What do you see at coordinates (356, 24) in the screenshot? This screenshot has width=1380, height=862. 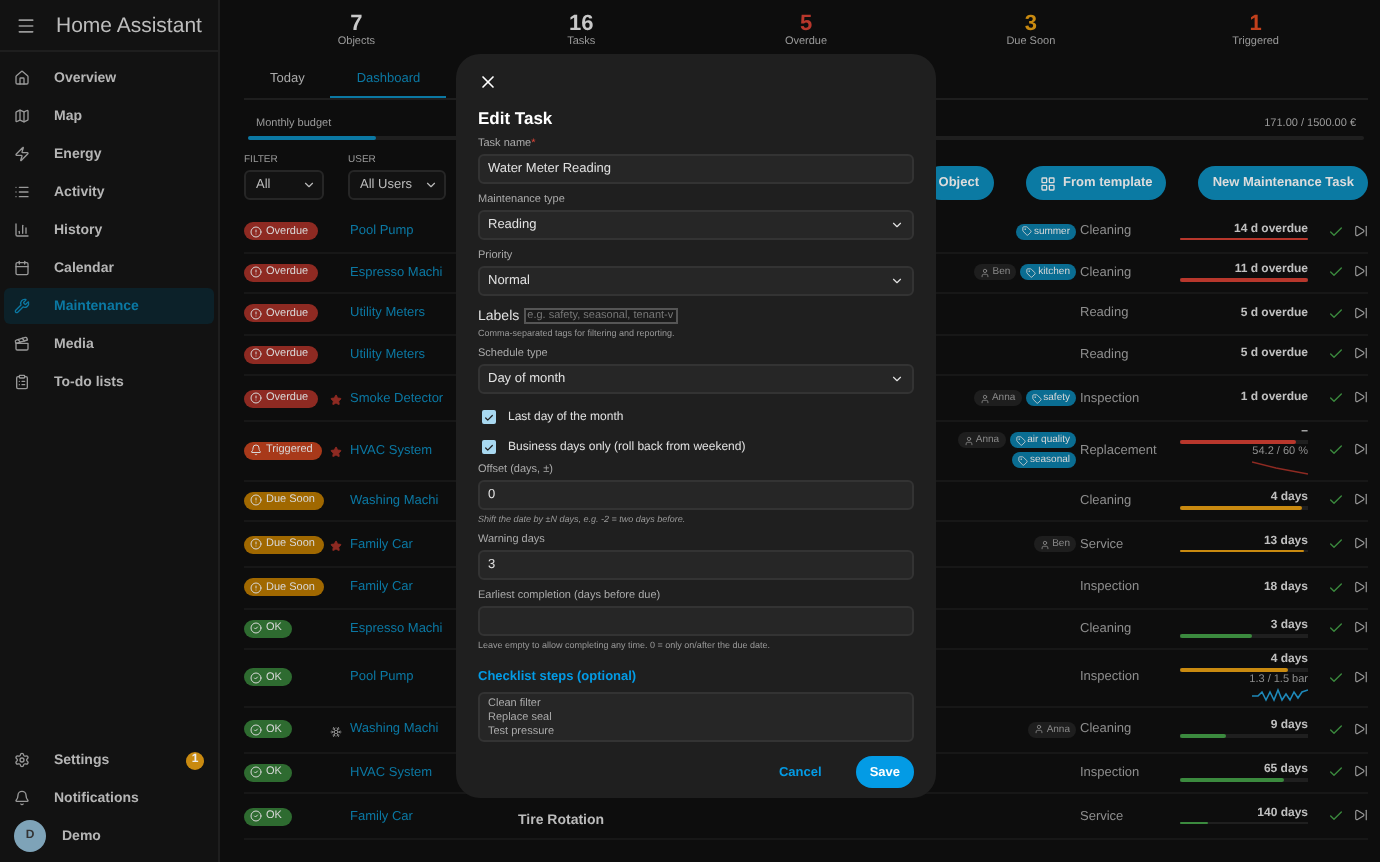 I see `stat-value: 7` at bounding box center [356, 24].